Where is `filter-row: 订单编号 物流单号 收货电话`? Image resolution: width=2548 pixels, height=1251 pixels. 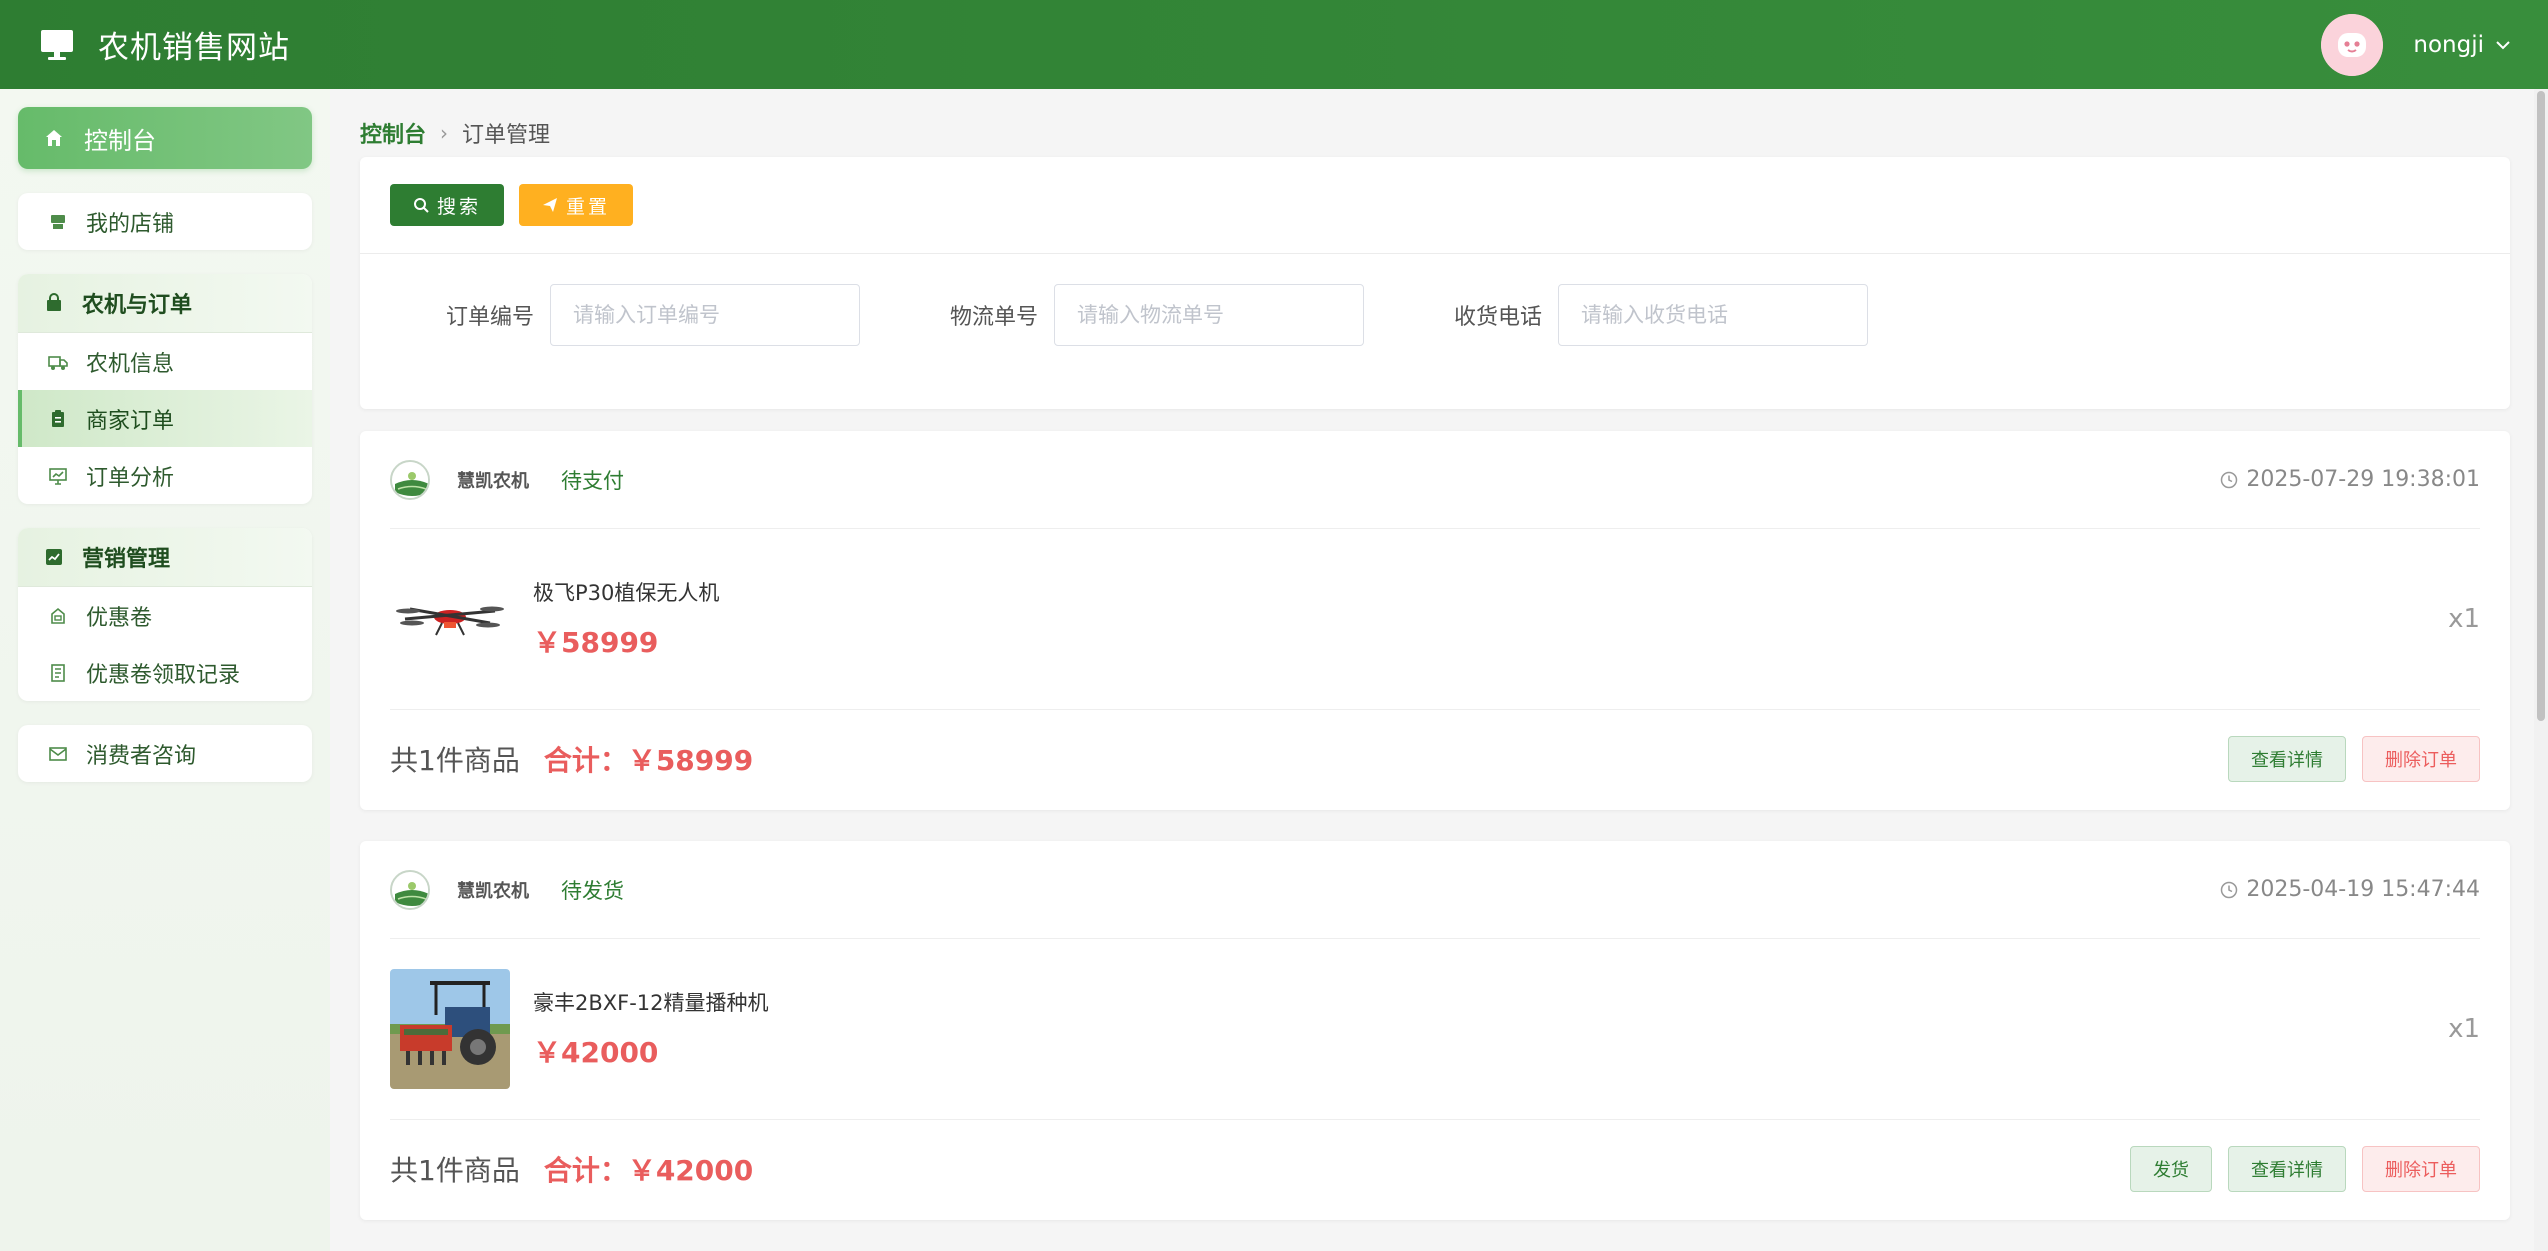
filter-row: 订单编号 物流单号 收货电话 is located at coordinates (1435, 300).